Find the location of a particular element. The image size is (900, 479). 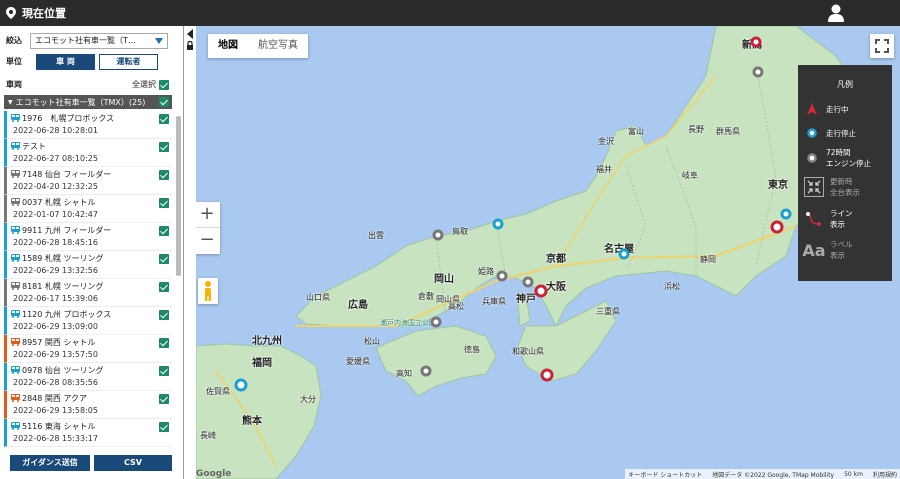

scale-bar: 50 km is located at coordinates (853, 474).